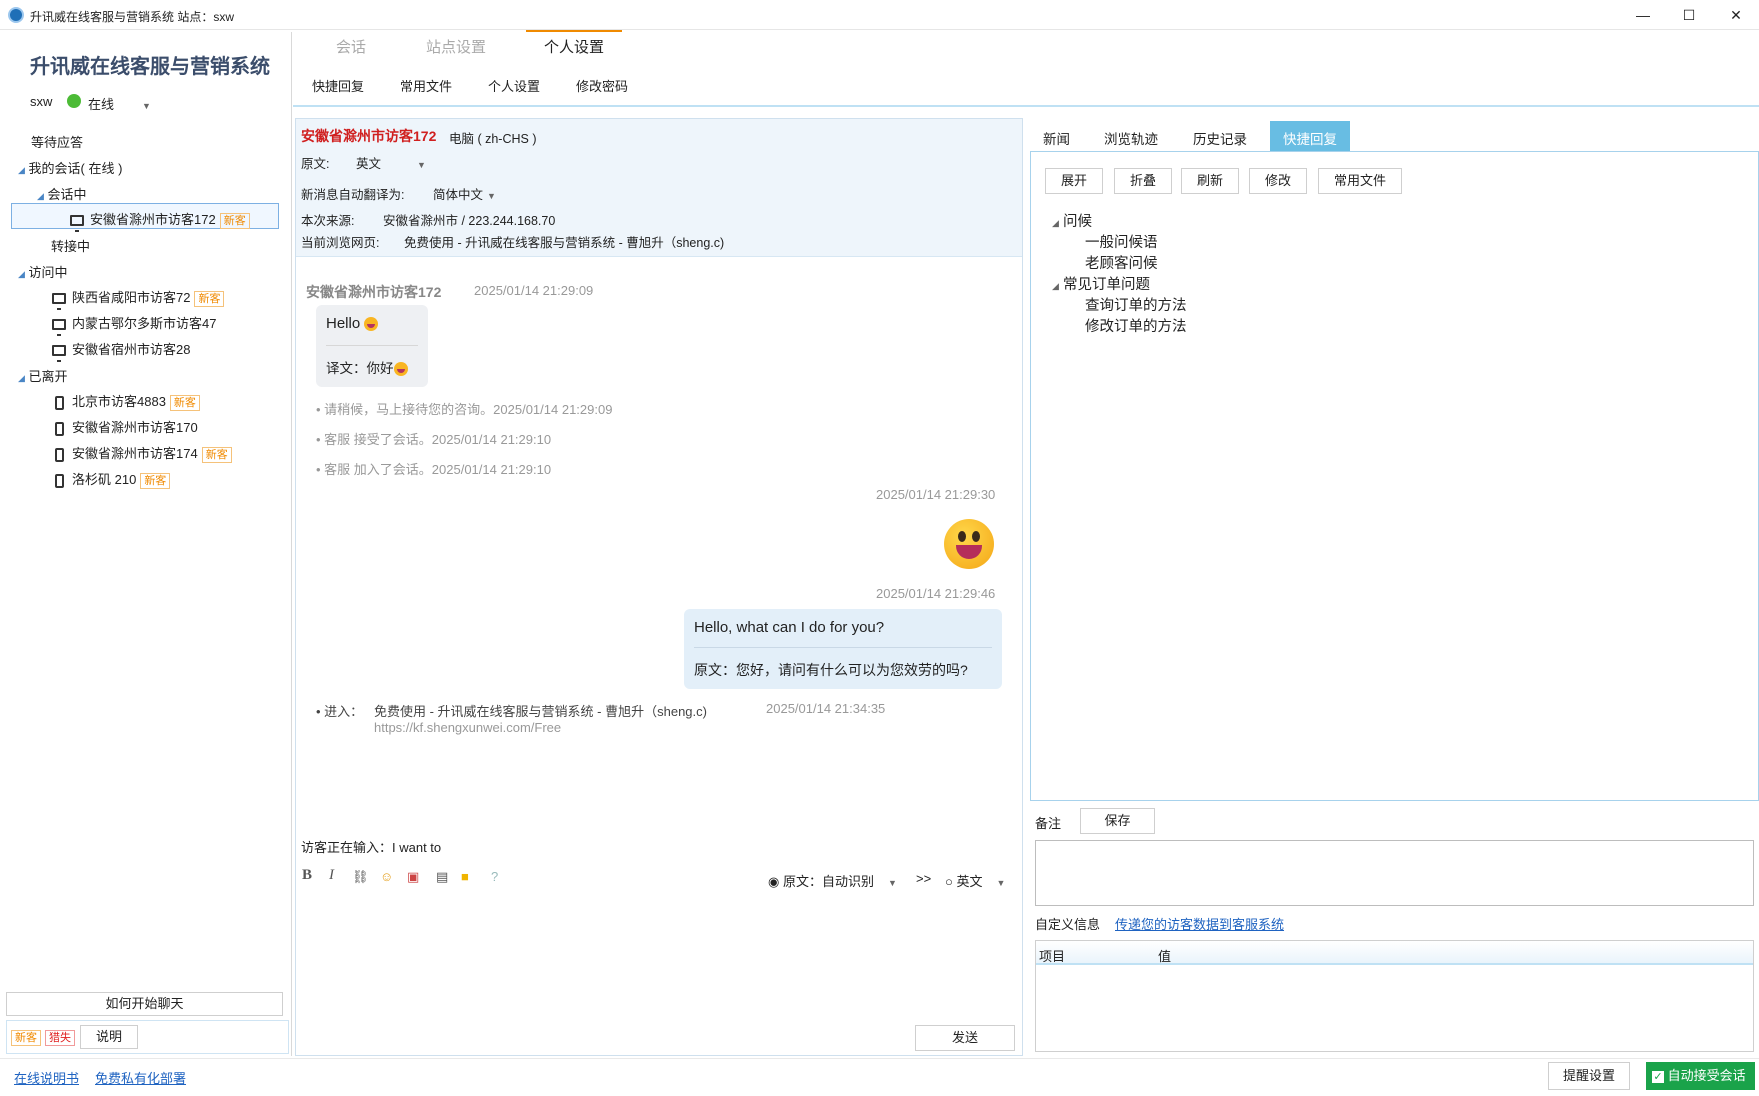 This screenshot has height=1096, width=1759. I want to click on send-button: 发送, so click(965, 1038).